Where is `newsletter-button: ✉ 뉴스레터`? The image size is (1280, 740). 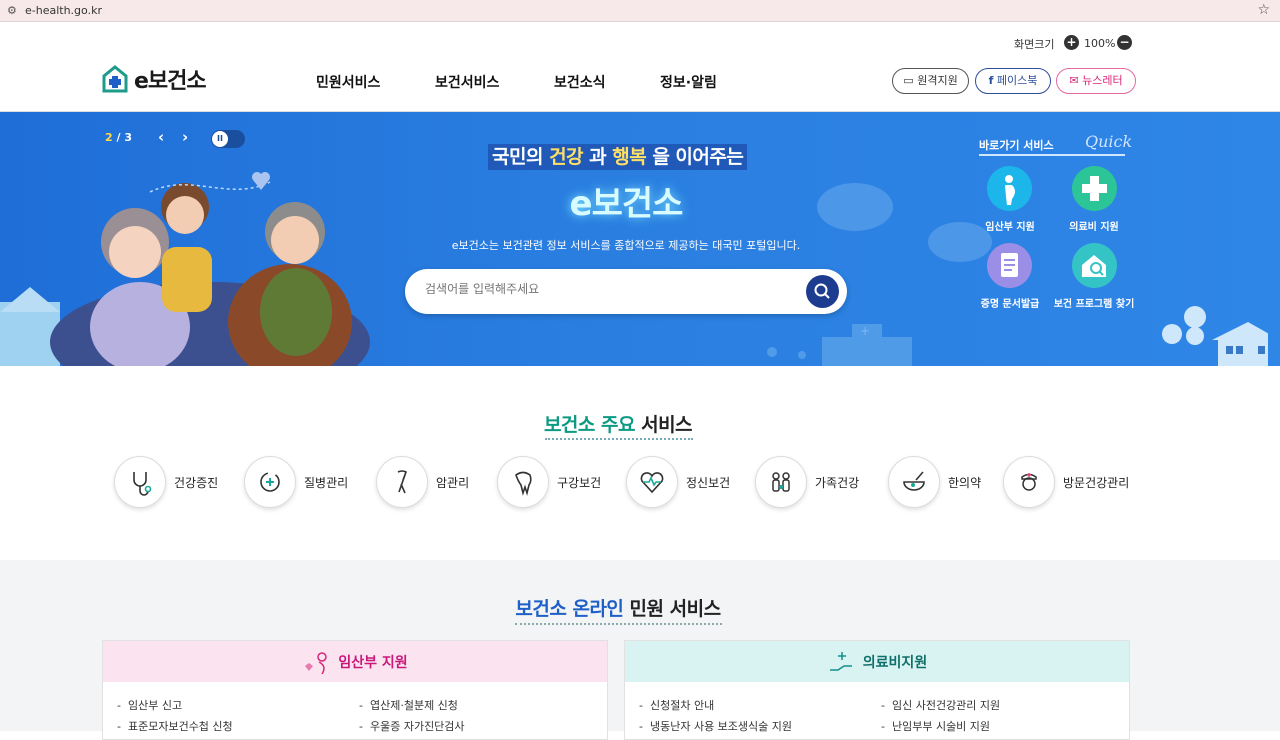
newsletter-button: ✉ 뉴스레터 is located at coordinates (1096, 81).